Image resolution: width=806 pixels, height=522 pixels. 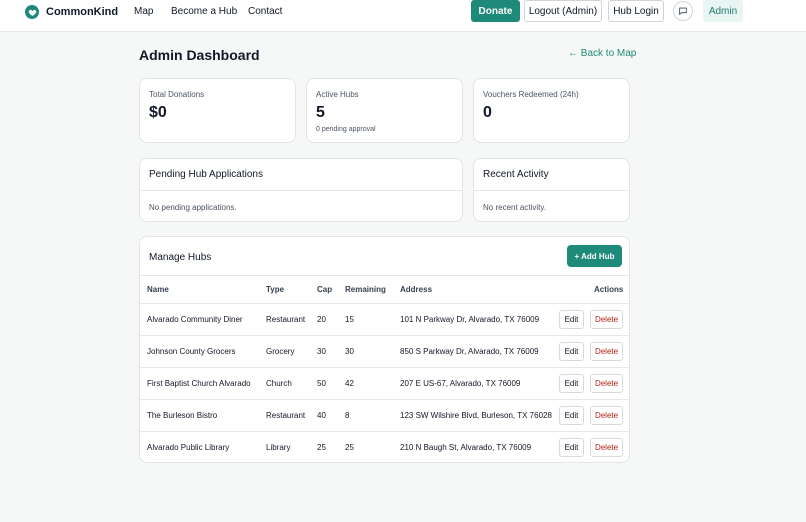 I want to click on hub-address: 123 SW Wilshire Blvd, Burleson, TX 76028, so click(x=476, y=415).